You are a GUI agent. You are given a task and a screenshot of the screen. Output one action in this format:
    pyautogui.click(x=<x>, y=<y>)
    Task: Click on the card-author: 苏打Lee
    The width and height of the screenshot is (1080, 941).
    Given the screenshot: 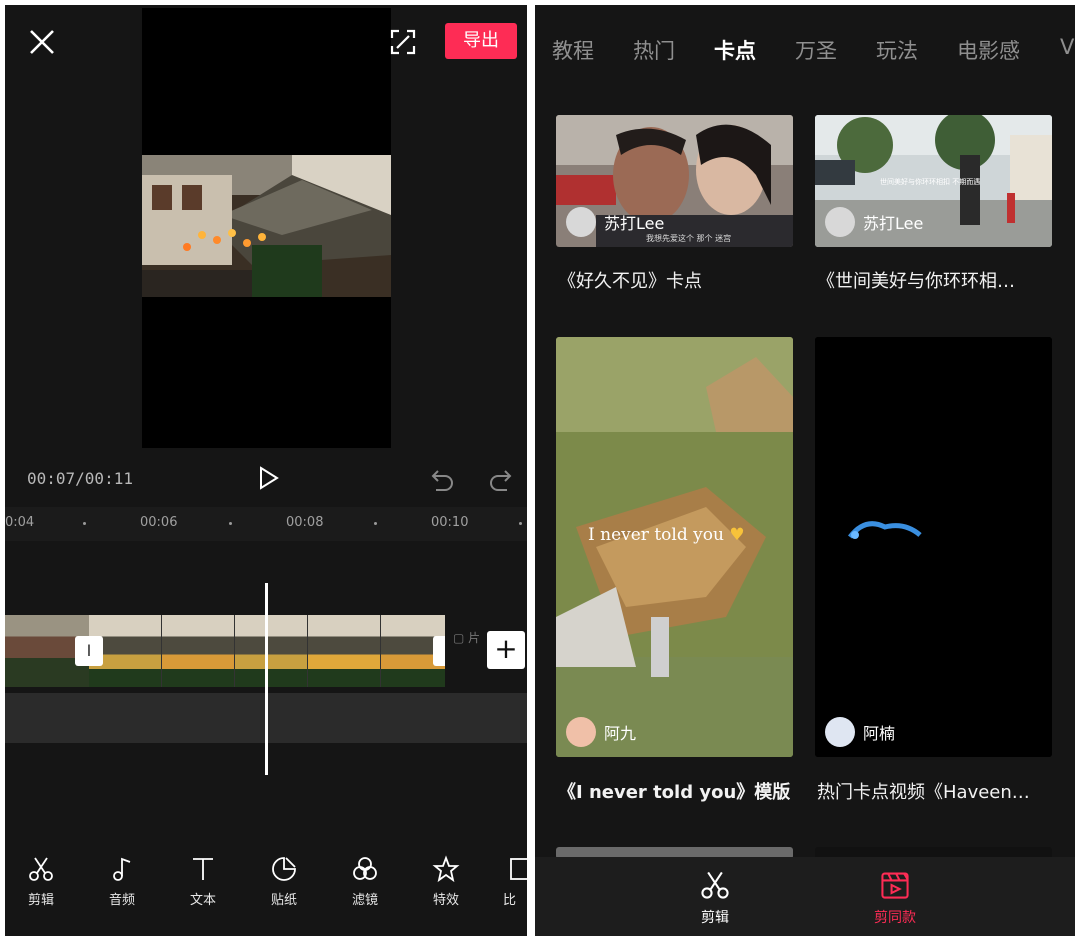 What is the action you would take?
    pyautogui.click(x=874, y=222)
    